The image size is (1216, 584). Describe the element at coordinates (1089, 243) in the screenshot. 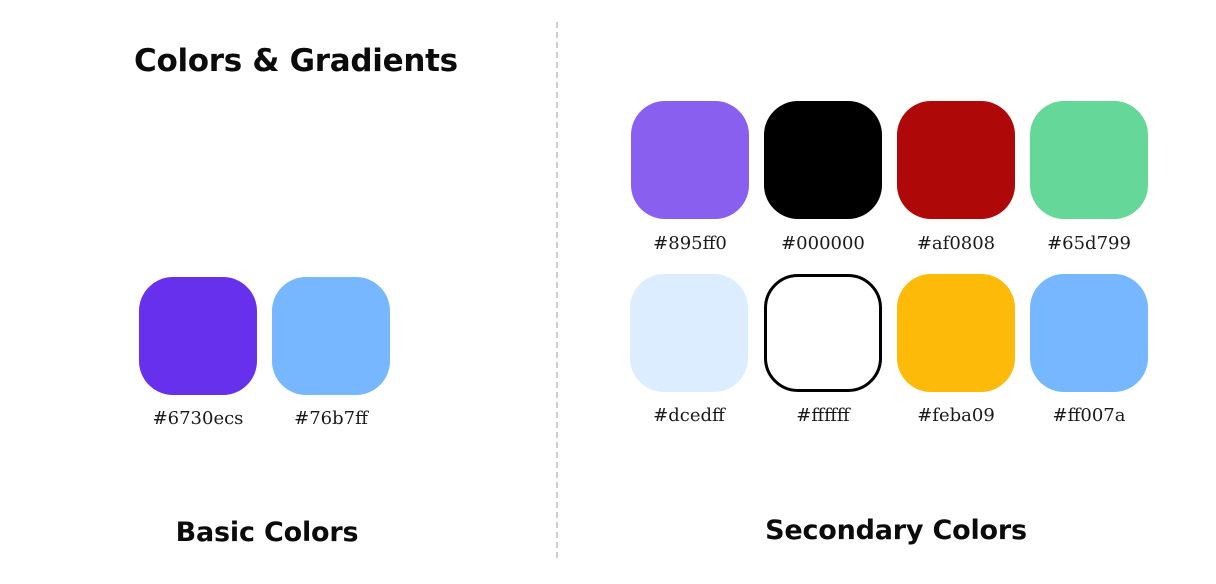

I see `secondary-swatch-4-label: #65d799` at that location.